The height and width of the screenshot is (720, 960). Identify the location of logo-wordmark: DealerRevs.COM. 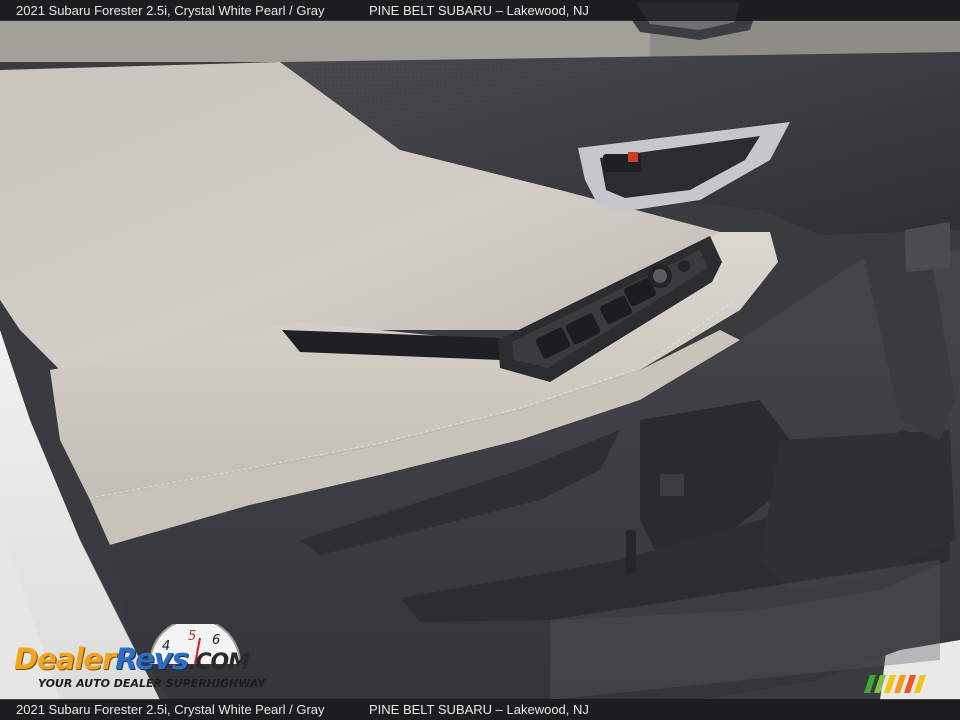
(132, 659).